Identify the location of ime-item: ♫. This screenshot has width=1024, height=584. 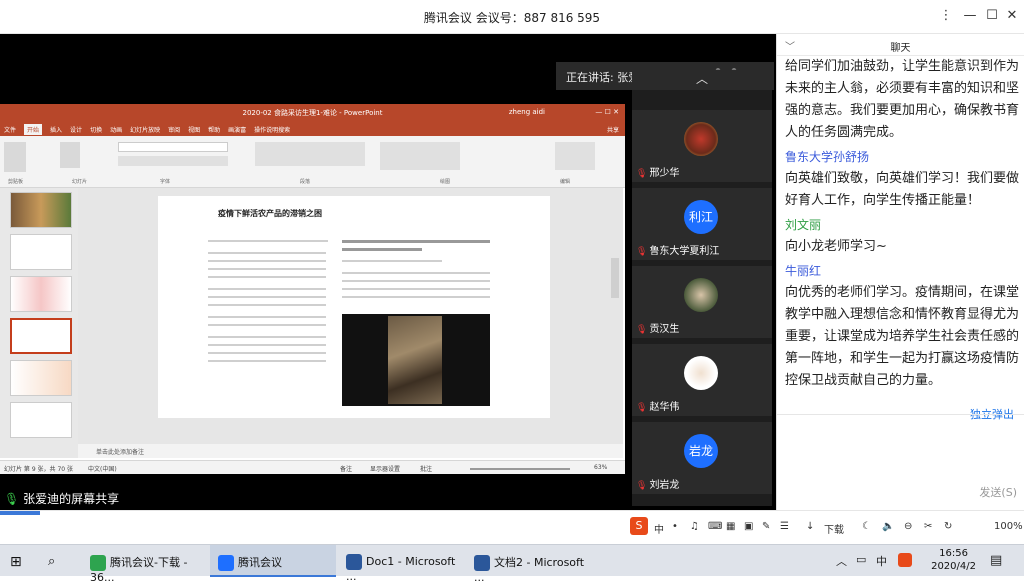
(694, 526).